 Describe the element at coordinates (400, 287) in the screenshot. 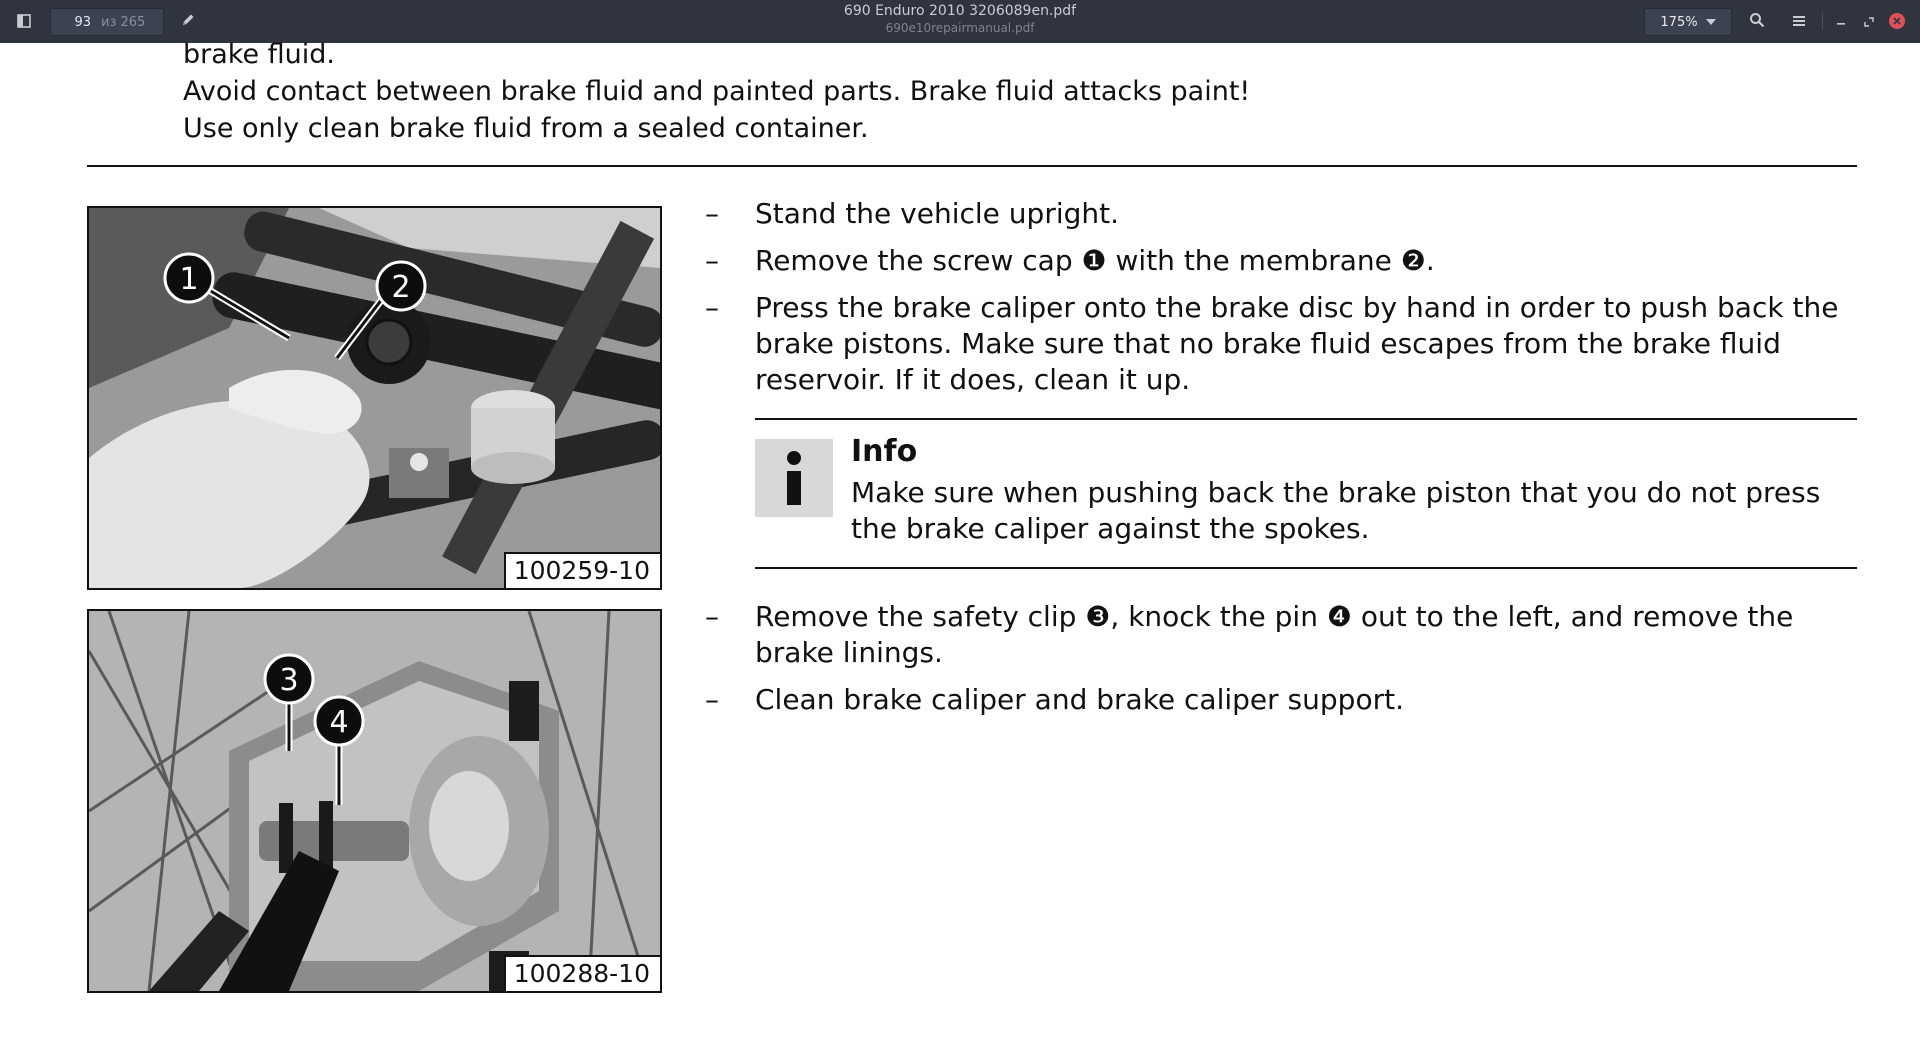

I see `callout-2-label: 2` at that location.